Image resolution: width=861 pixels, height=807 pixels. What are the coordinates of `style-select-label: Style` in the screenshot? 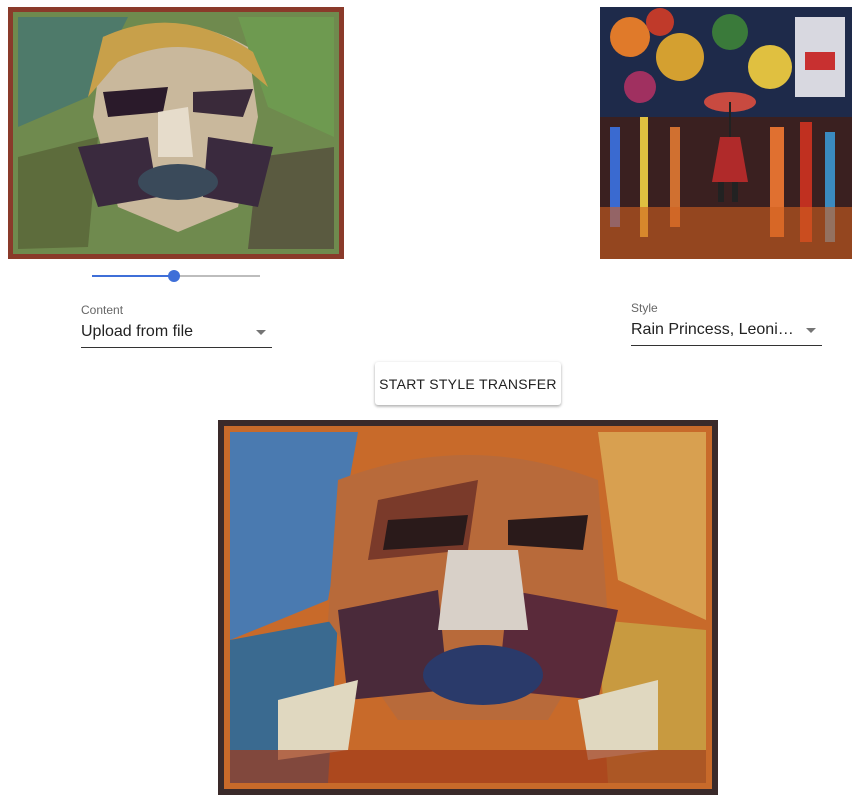 It's located at (644, 308).